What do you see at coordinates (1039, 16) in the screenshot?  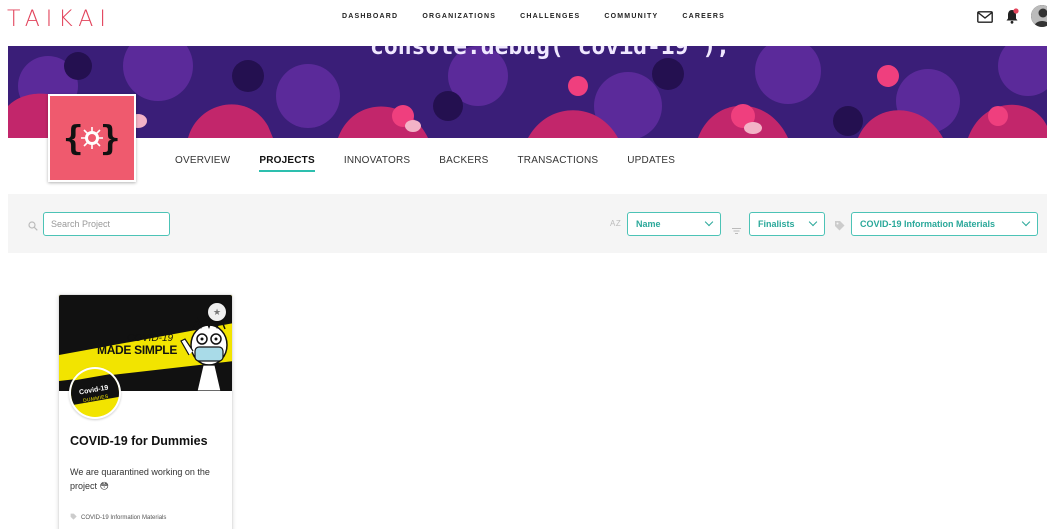 I see `user-avatar` at bounding box center [1039, 16].